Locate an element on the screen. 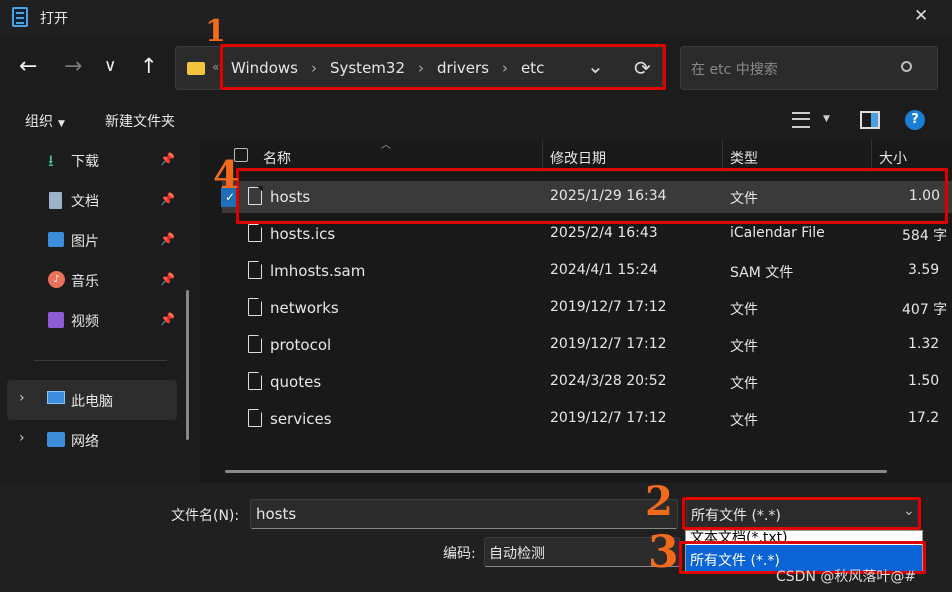 The image size is (952, 592). search-box: 在 etc 中搜索 is located at coordinates (809, 68).